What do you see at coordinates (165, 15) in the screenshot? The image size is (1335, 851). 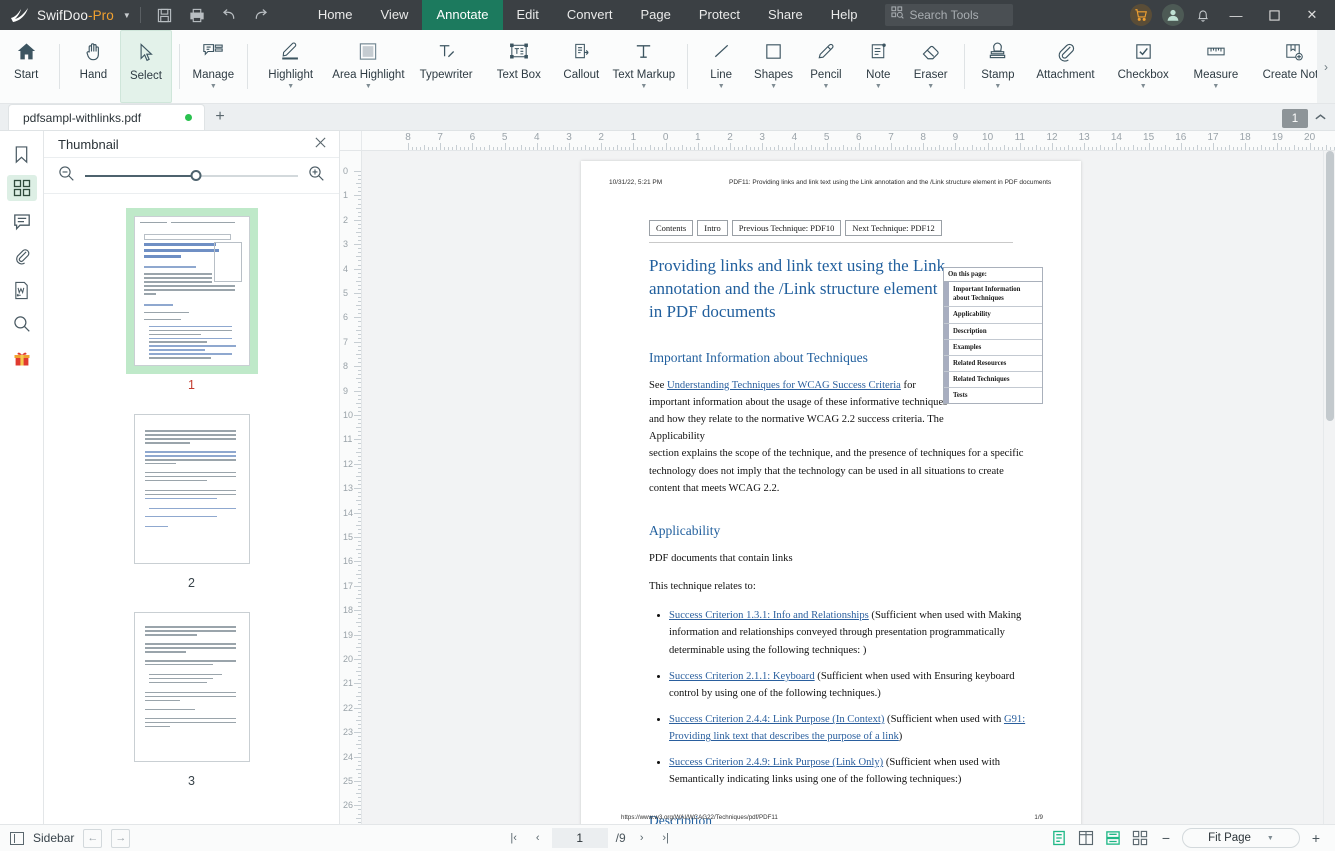 I see `save-icon` at bounding box center [165, 15].